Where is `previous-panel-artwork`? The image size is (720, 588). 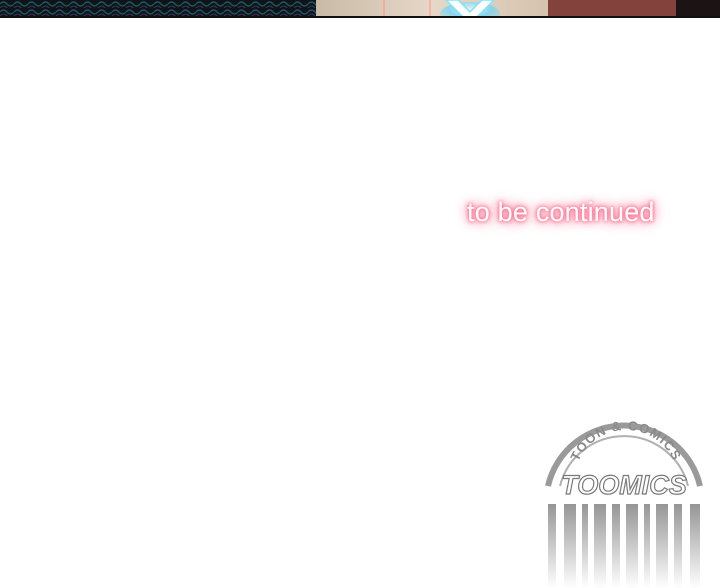 previous-panel-artwork is located at coordinates (360, 9).